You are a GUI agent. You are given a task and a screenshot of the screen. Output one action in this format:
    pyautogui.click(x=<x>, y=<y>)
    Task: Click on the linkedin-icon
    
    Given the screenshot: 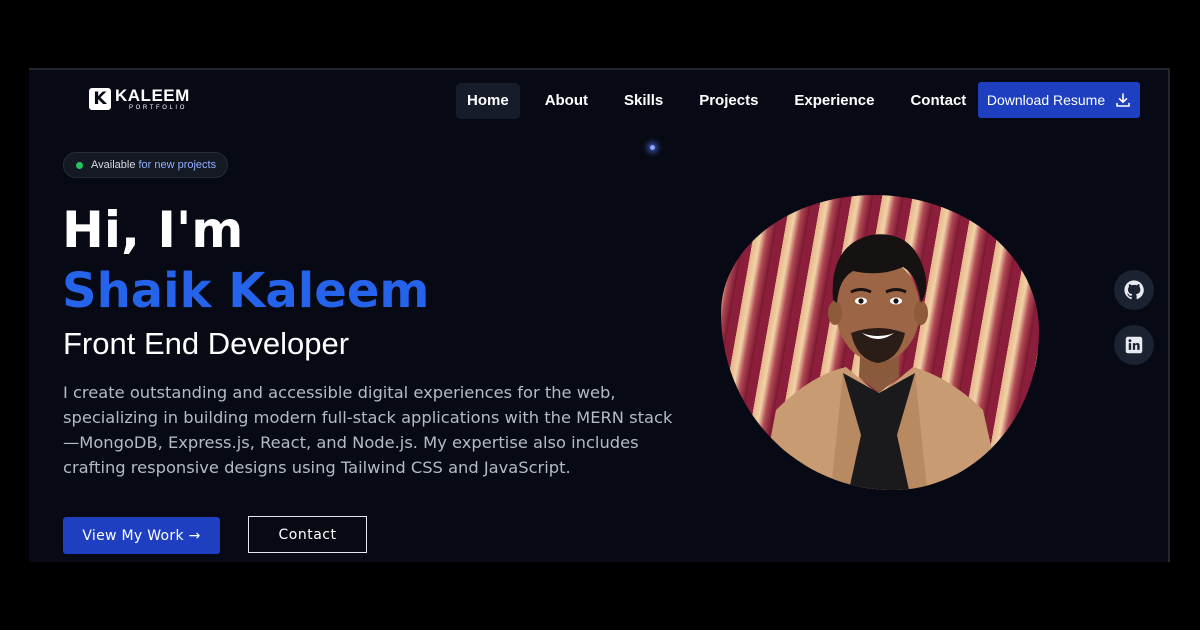 What is the action you would take?
    pyautogui.click(x=1134, y=345)
    